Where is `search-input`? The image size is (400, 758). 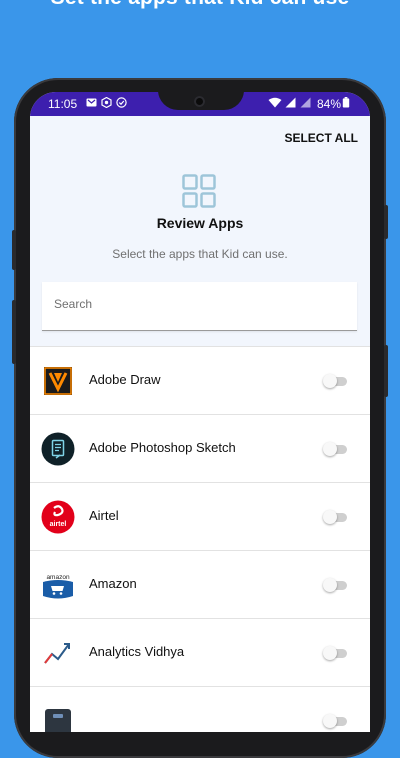
search-input is located at coordinates (199, 304).